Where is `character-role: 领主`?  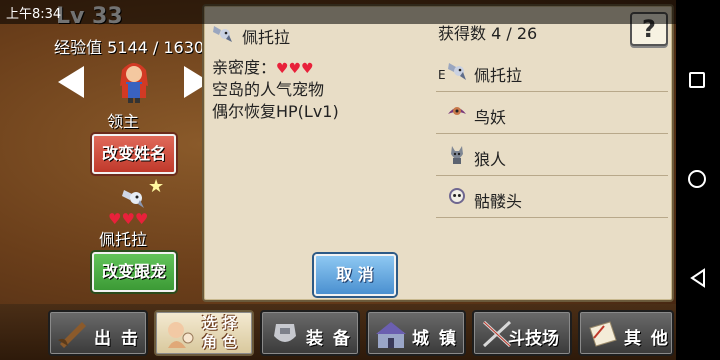 character-role: 领主 is located at coordinates (122, 121).